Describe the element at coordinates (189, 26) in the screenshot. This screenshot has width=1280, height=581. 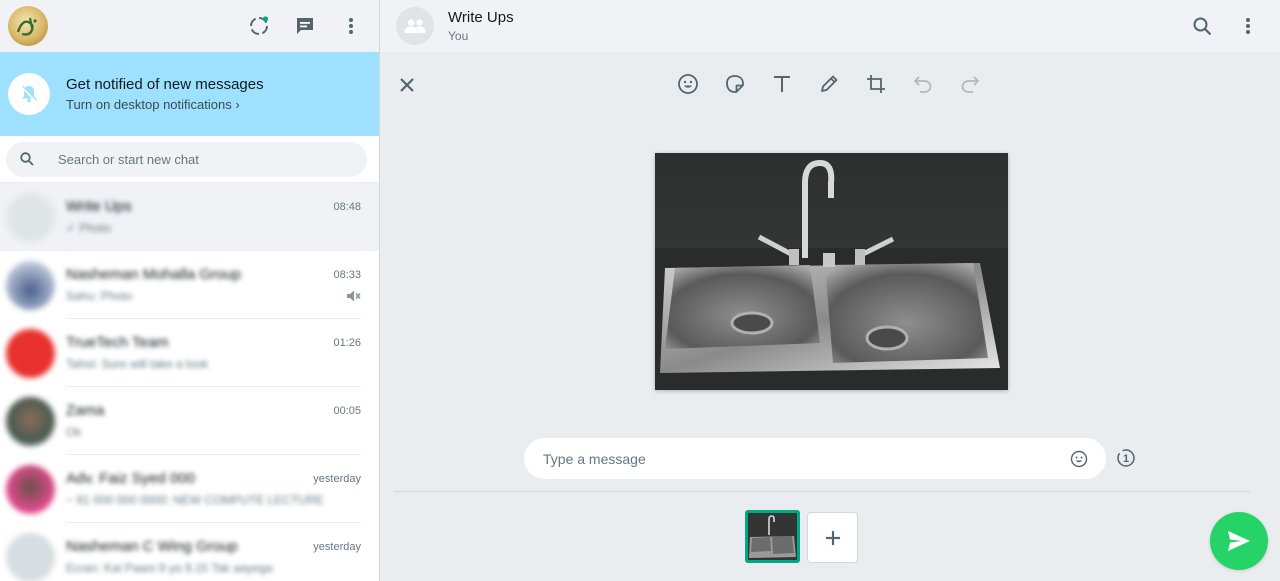
I see `sidebar-header` at that location.